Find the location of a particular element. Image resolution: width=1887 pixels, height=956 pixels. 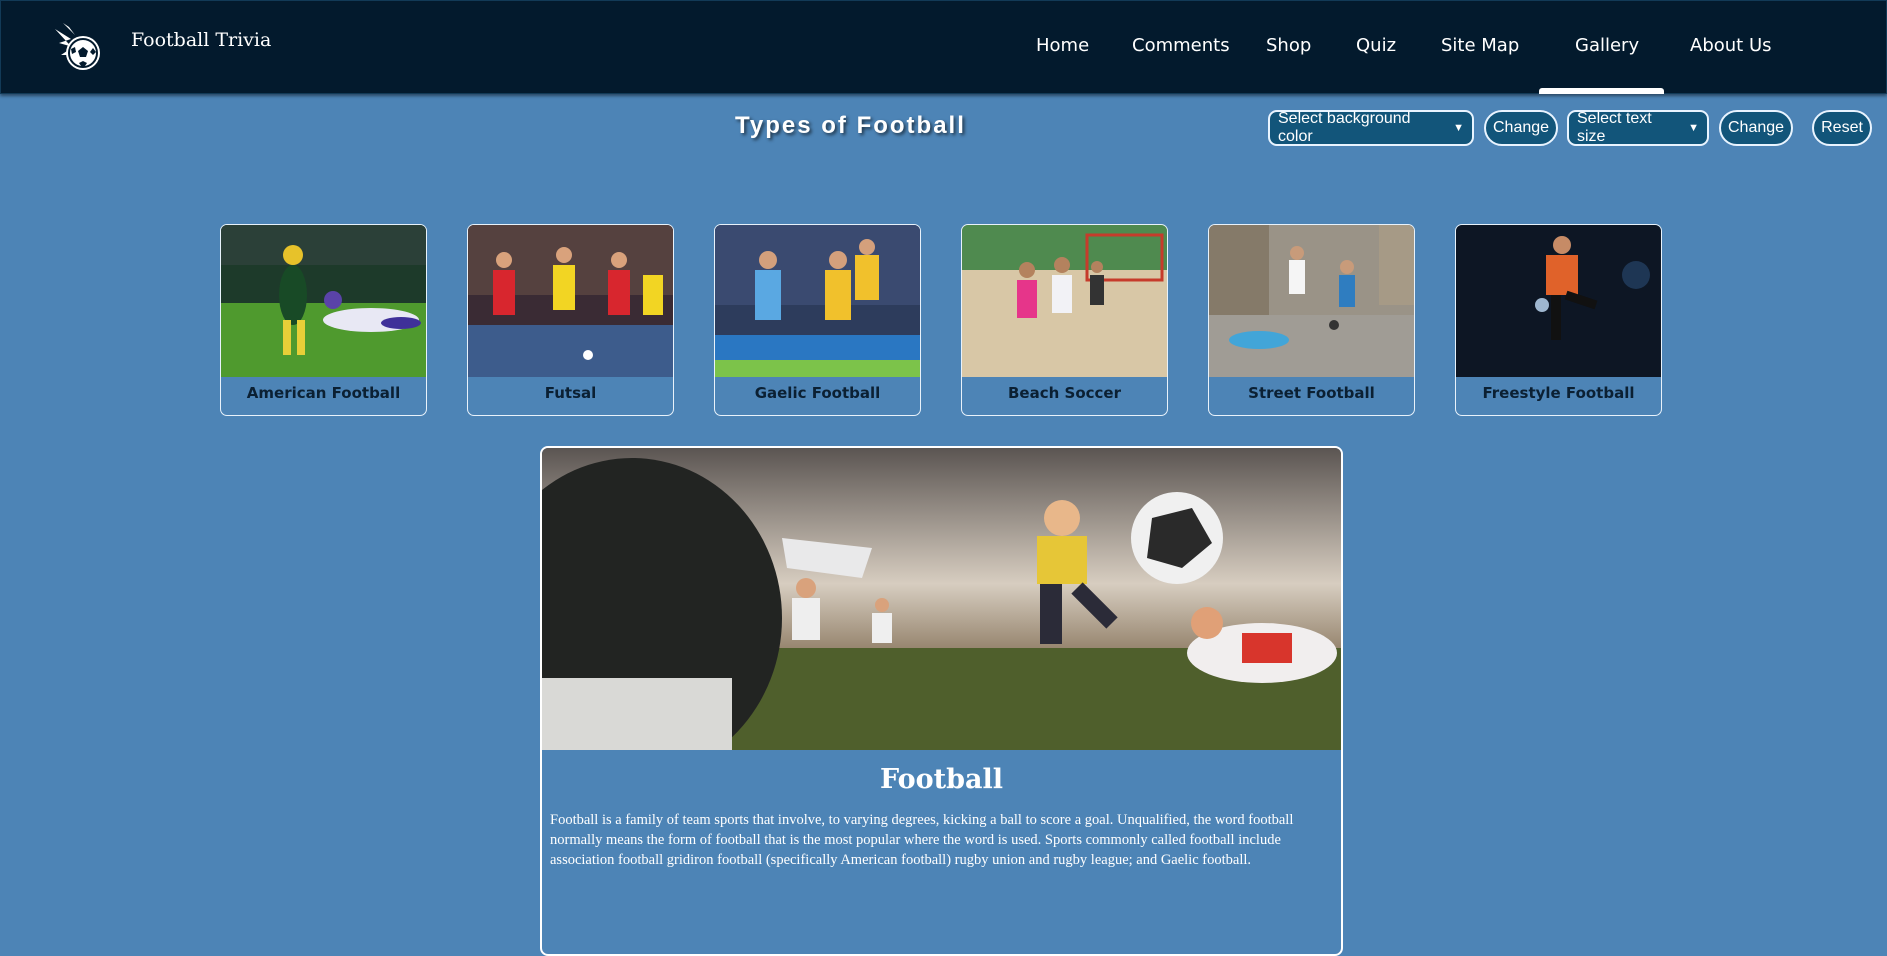

gallery-label: American Football is located at coordinates (323, 393).